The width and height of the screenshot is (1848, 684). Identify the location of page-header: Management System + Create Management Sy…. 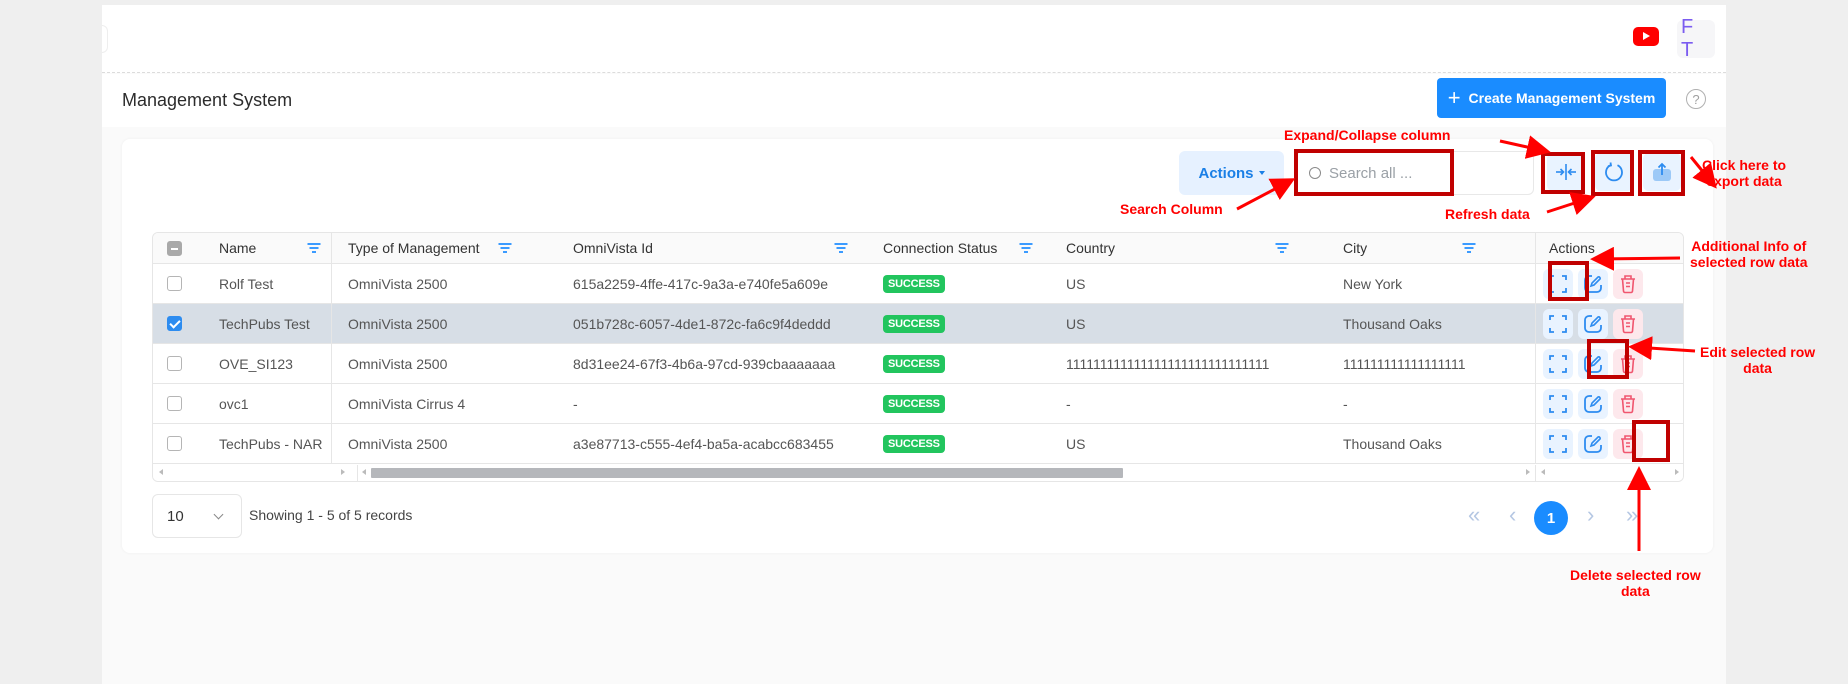
(914, 100).